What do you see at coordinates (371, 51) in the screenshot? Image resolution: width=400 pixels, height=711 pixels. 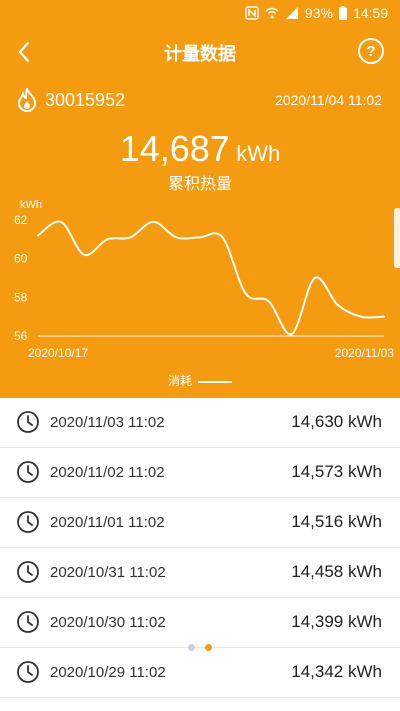 I see `help-button: ?` at bounding box center [371, 51].